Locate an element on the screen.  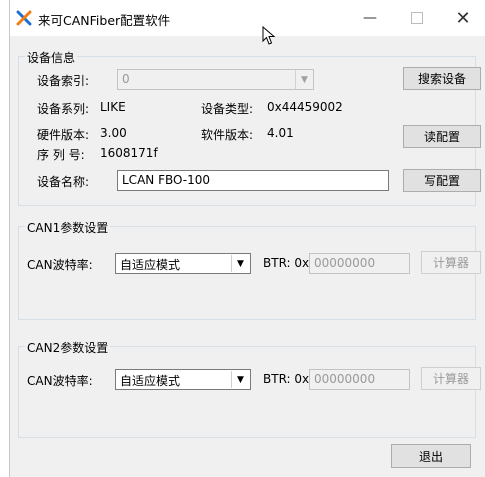
hardware-version-label: 硬件版本: is located at coordinates (63, 135).